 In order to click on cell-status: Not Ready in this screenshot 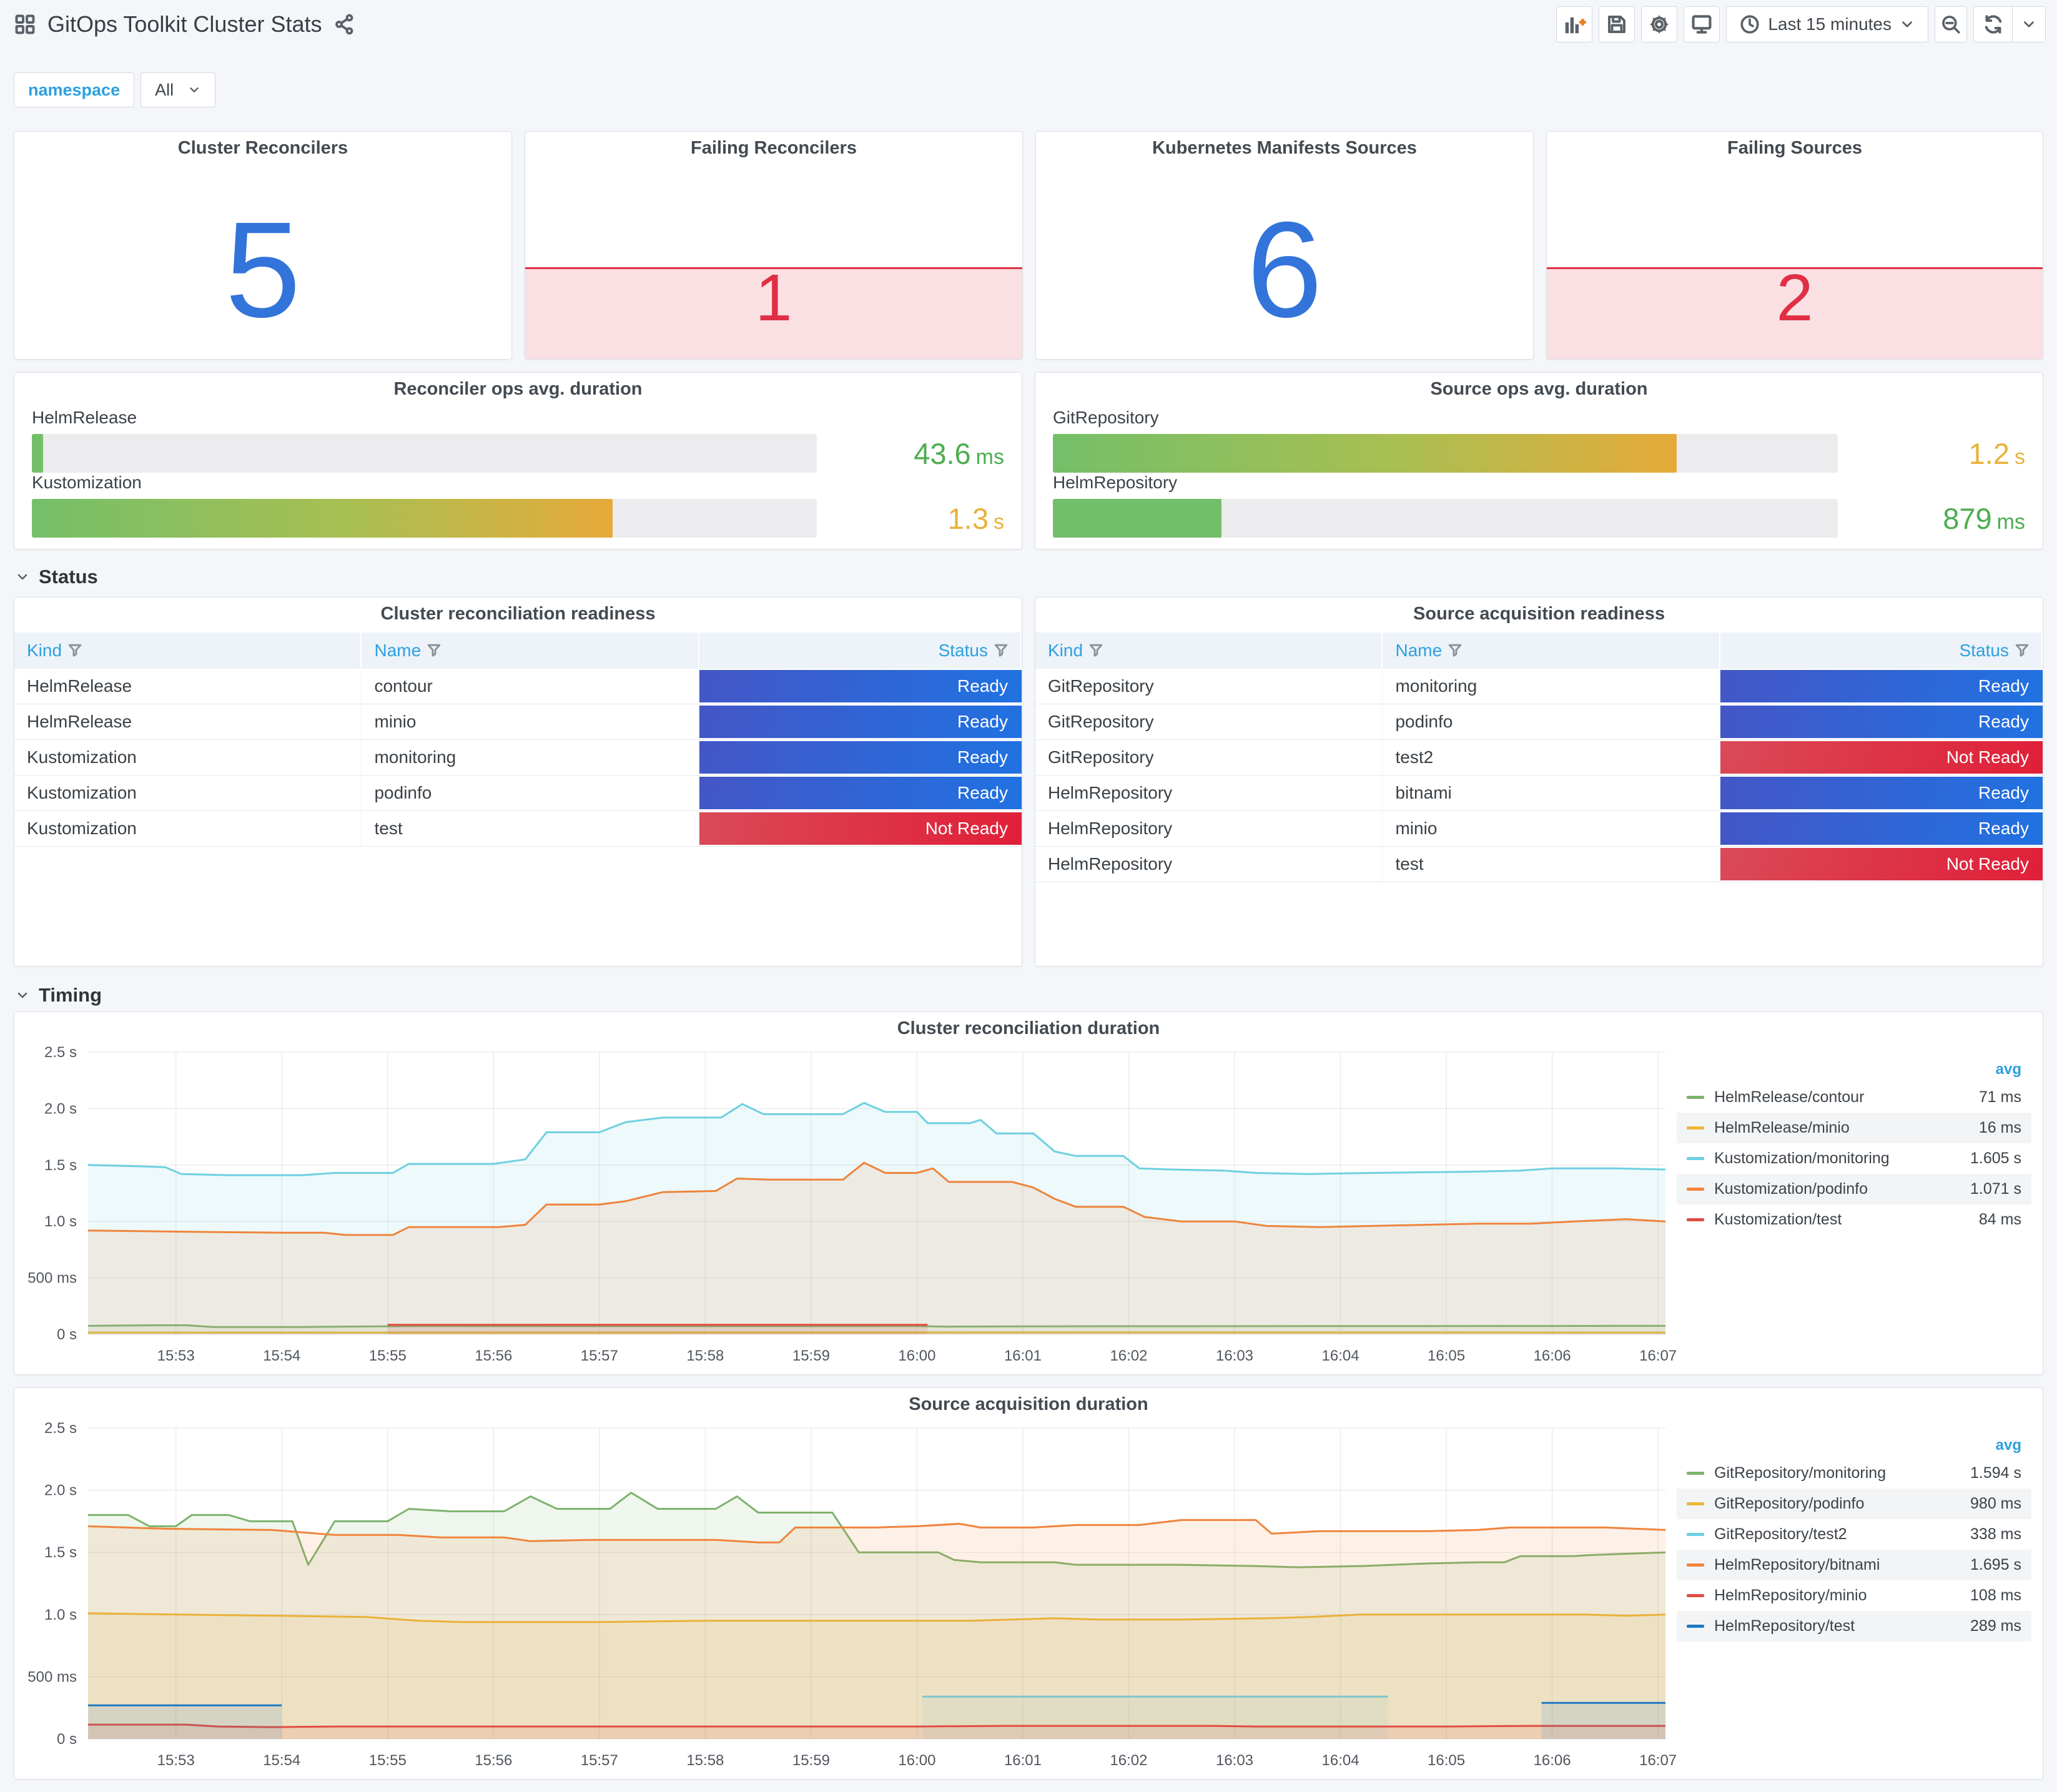, I will do `click(1881, 757)`.